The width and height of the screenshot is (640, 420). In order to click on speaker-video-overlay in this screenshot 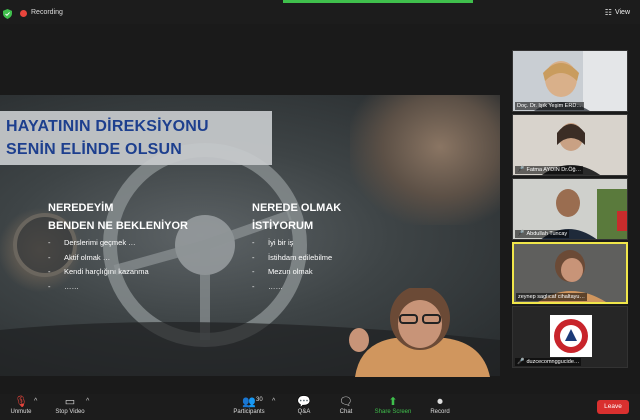, I will do `click(419, 332)`.